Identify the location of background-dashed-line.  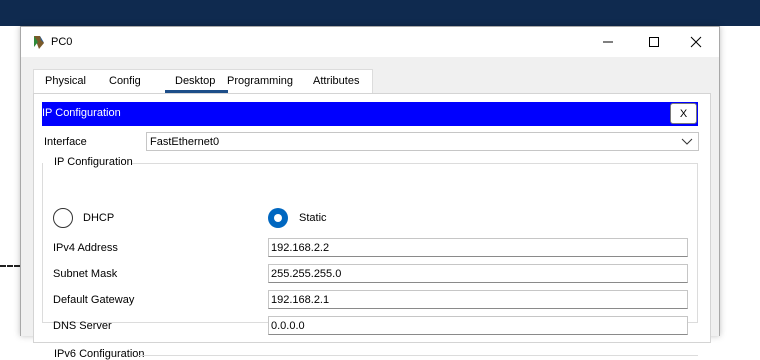
(10, 266).